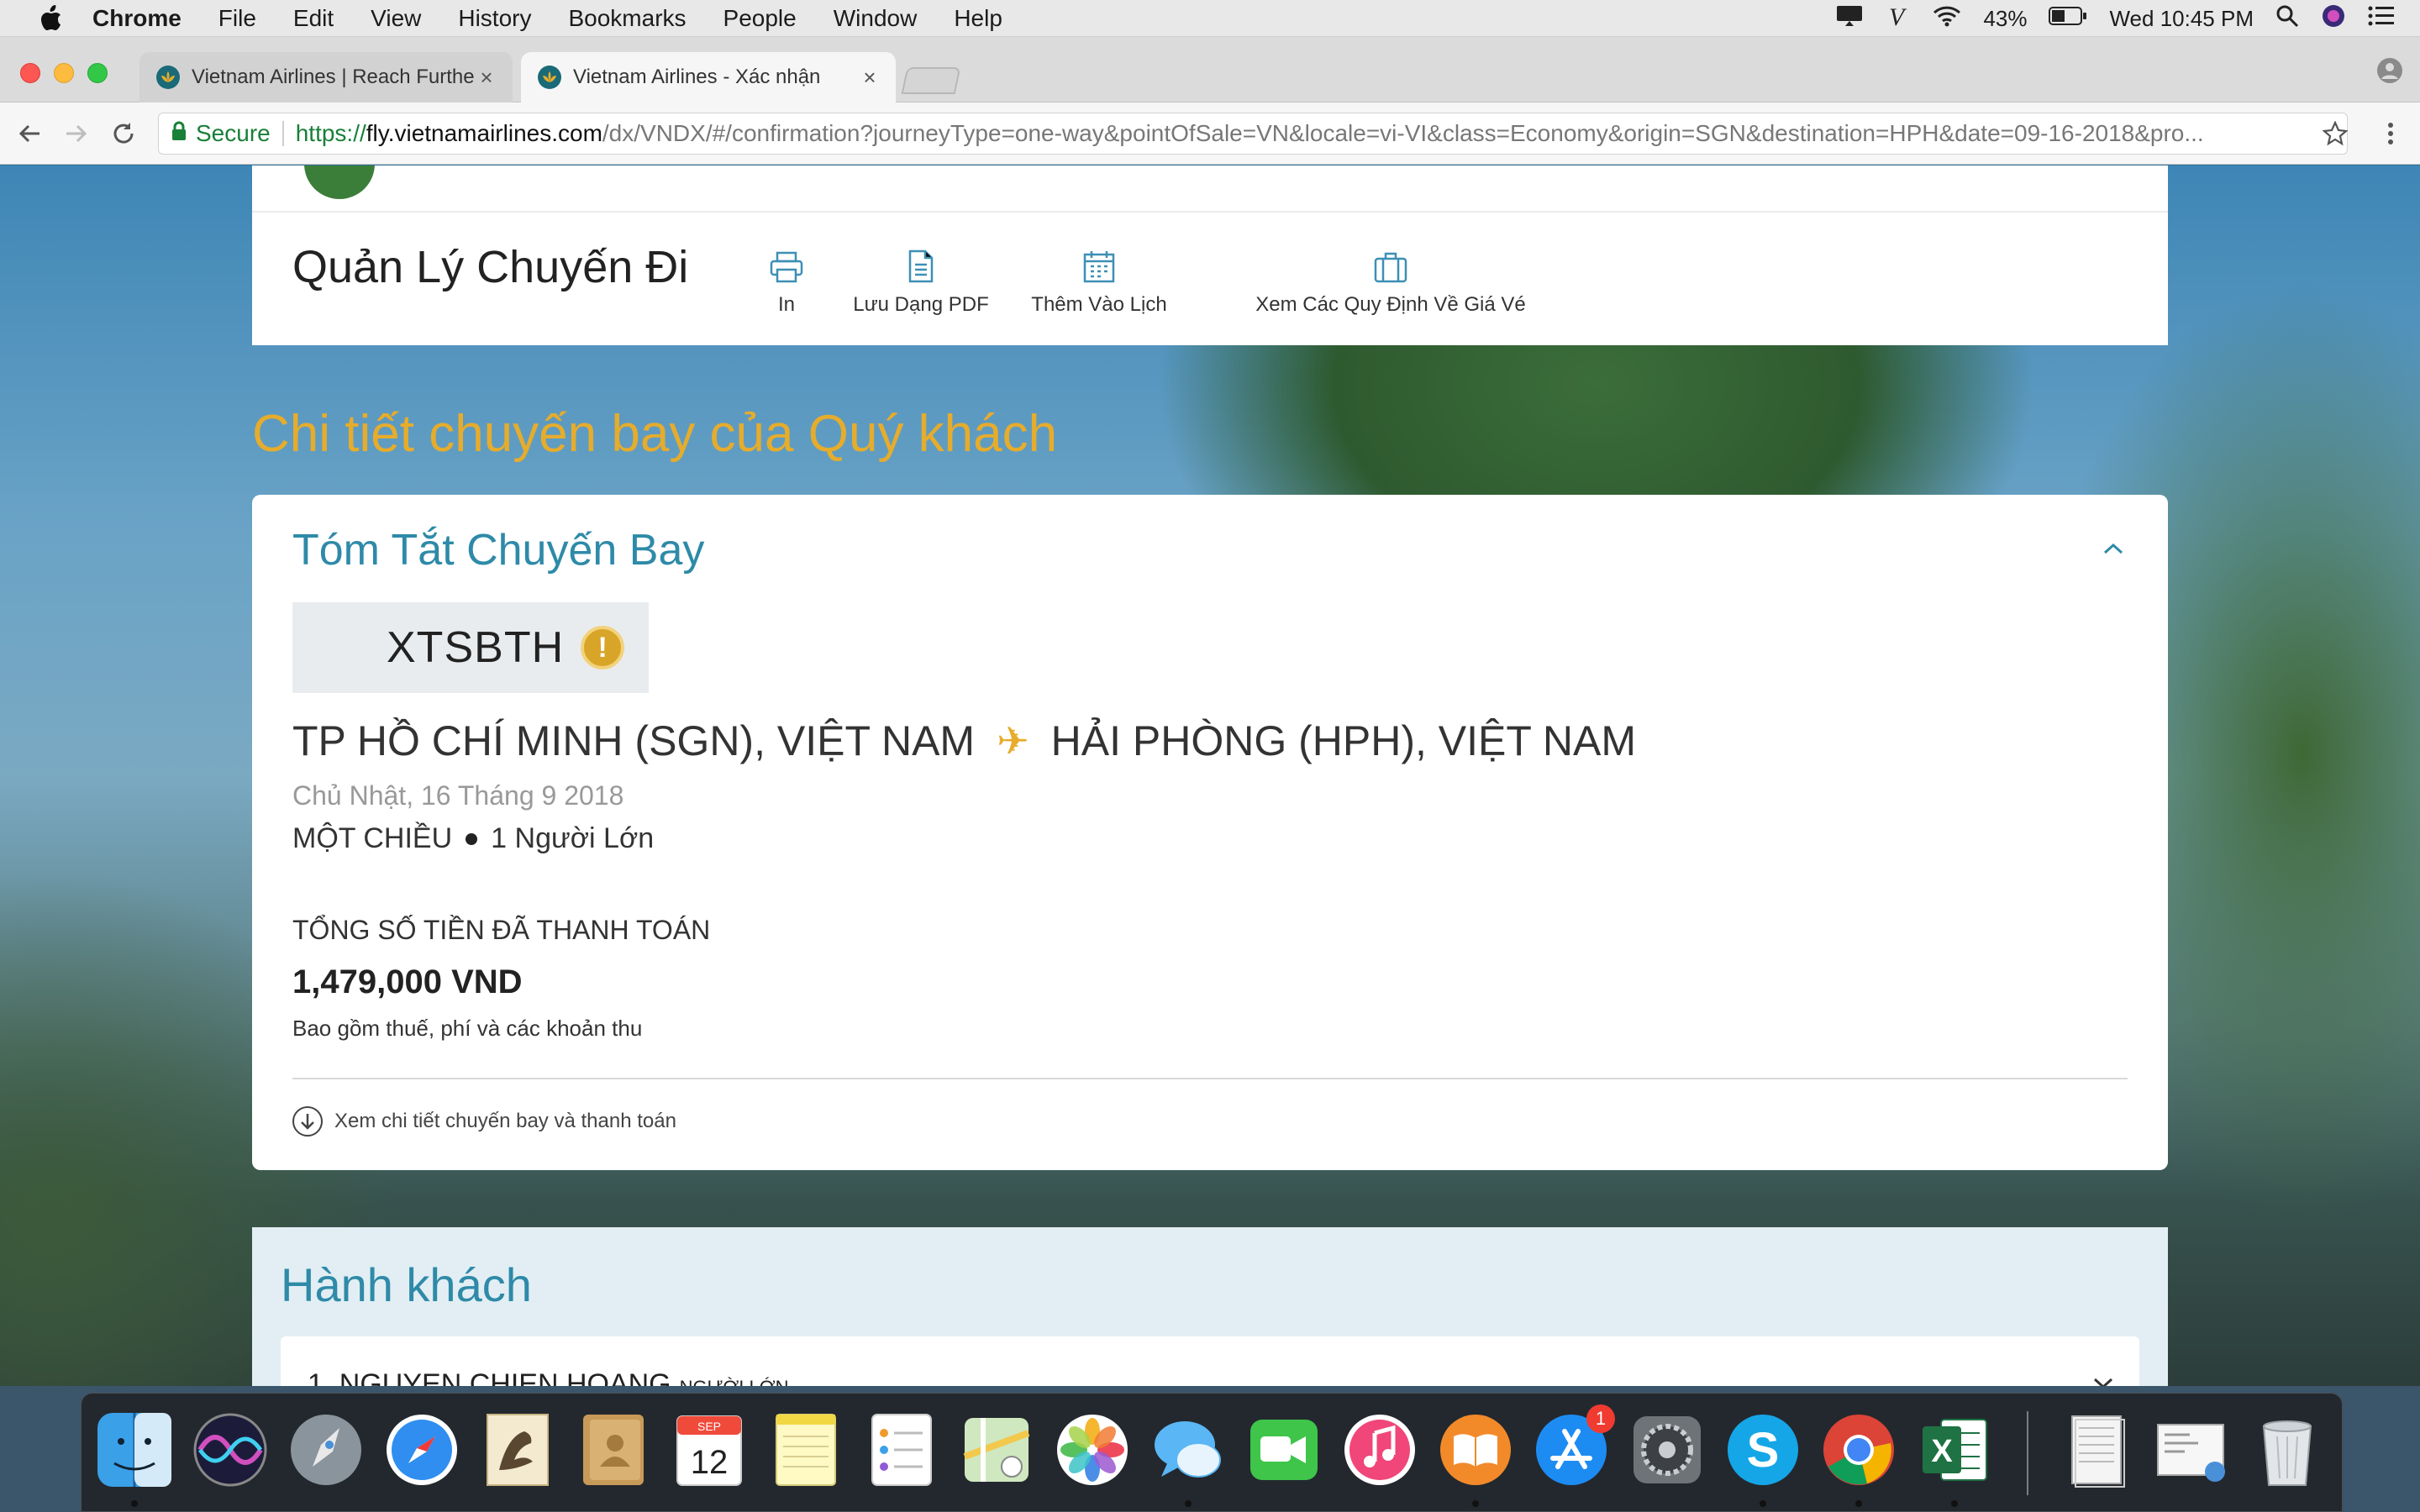 The image size is (2420, 1512). I want to click on window-close-button, so click(30, 73).